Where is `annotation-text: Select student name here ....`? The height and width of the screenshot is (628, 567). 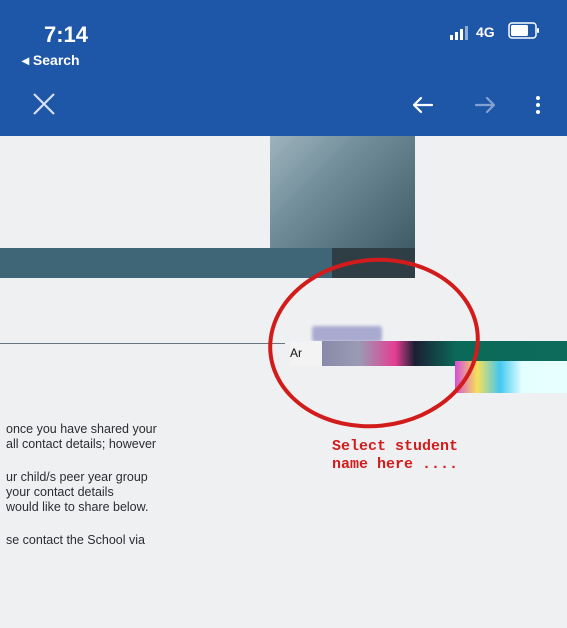 annotation-text: Select student name here .... is located at coordinates (432, 456).